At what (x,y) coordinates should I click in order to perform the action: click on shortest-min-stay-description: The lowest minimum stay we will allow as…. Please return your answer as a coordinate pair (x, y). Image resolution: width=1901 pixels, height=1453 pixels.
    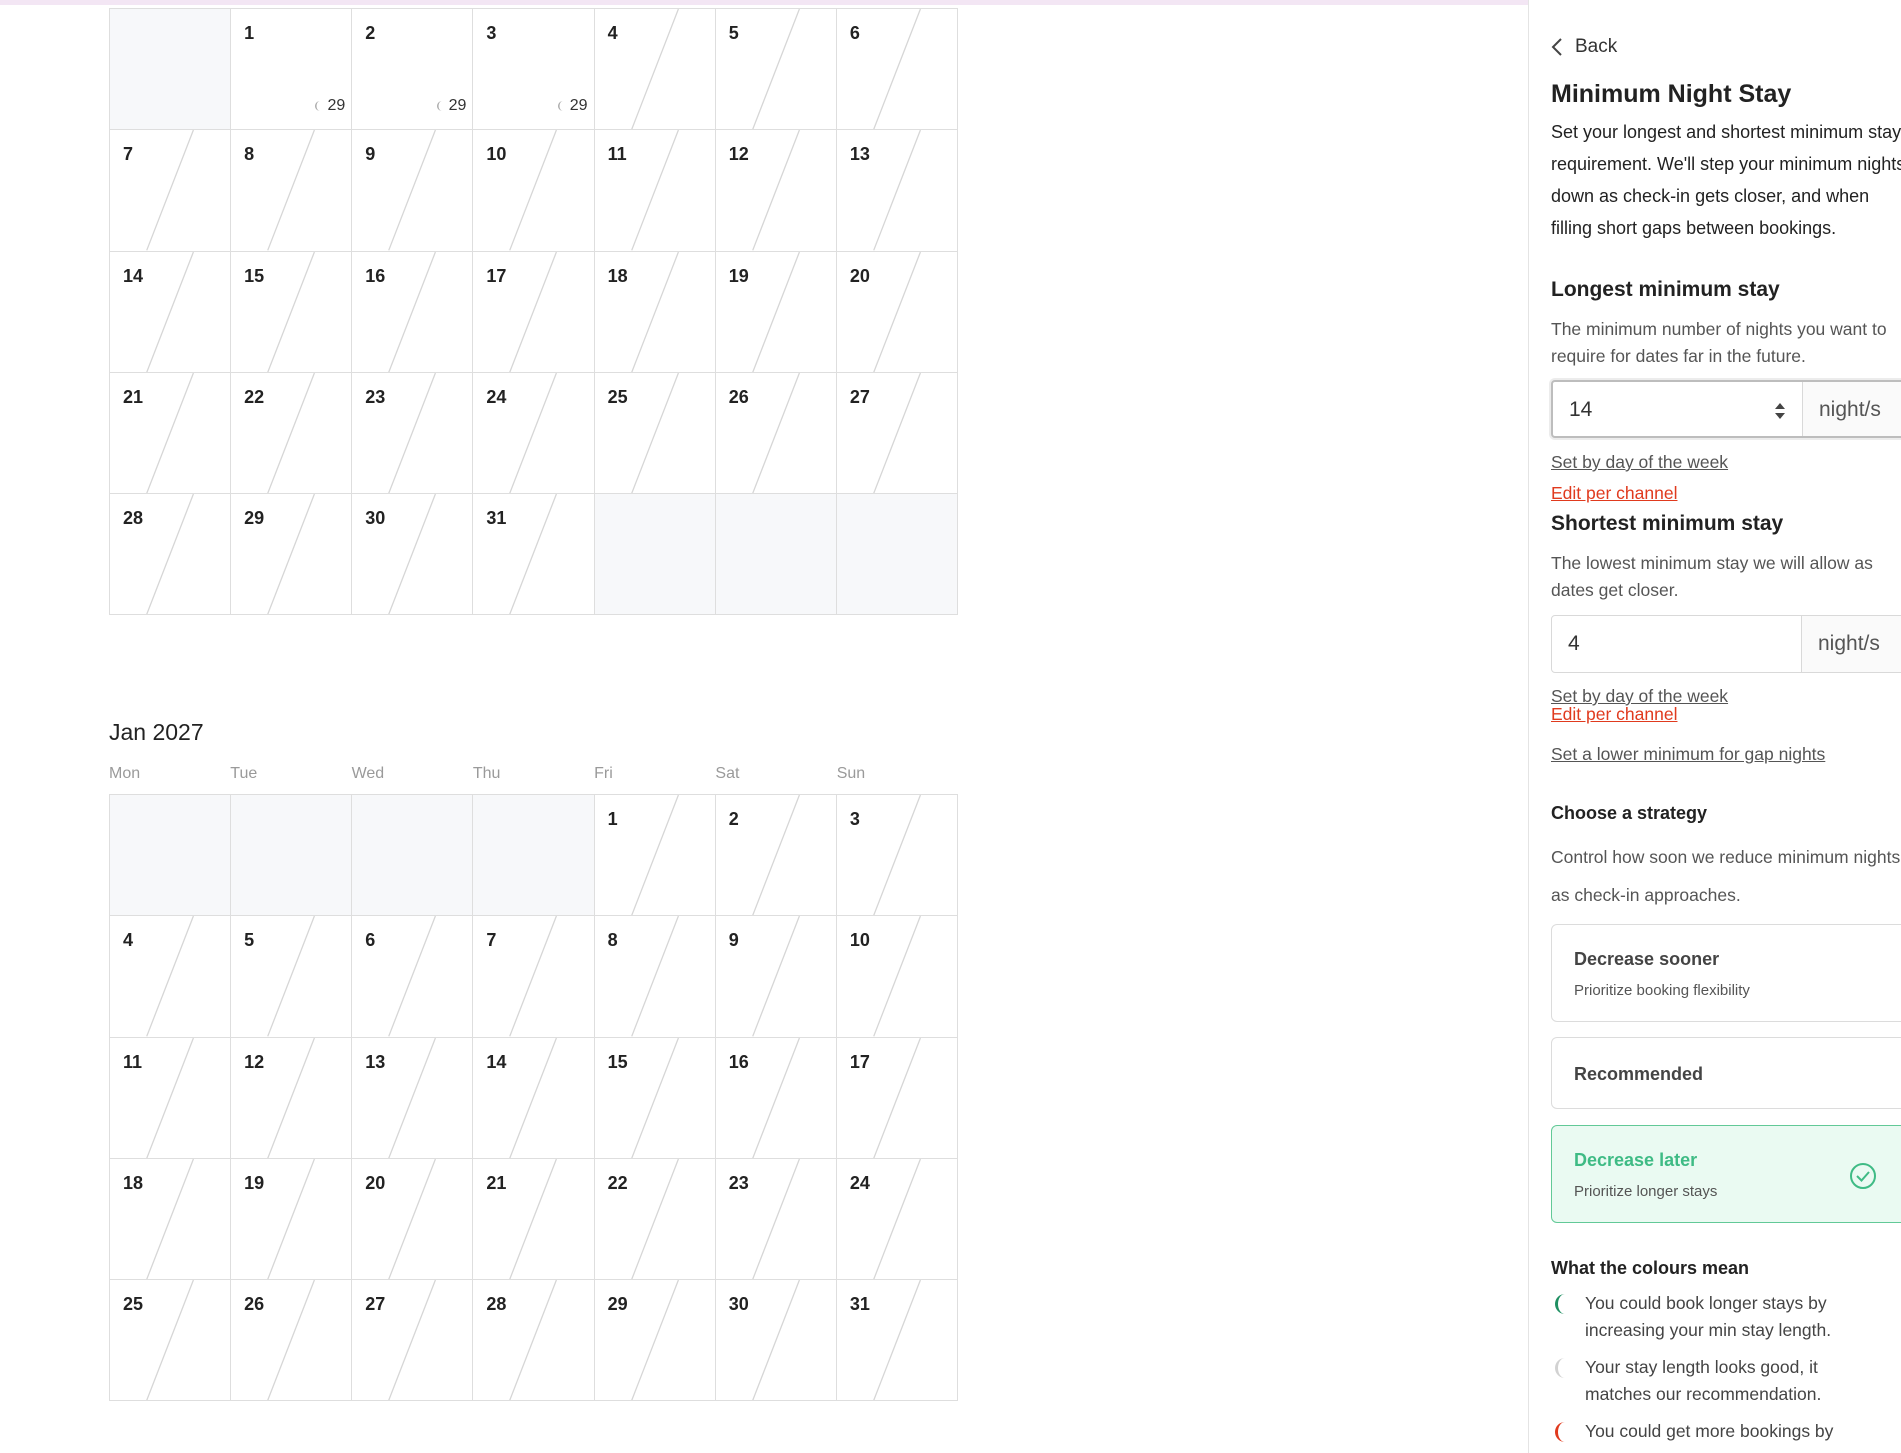
    Looking at the image, I should click on (1712, 576).